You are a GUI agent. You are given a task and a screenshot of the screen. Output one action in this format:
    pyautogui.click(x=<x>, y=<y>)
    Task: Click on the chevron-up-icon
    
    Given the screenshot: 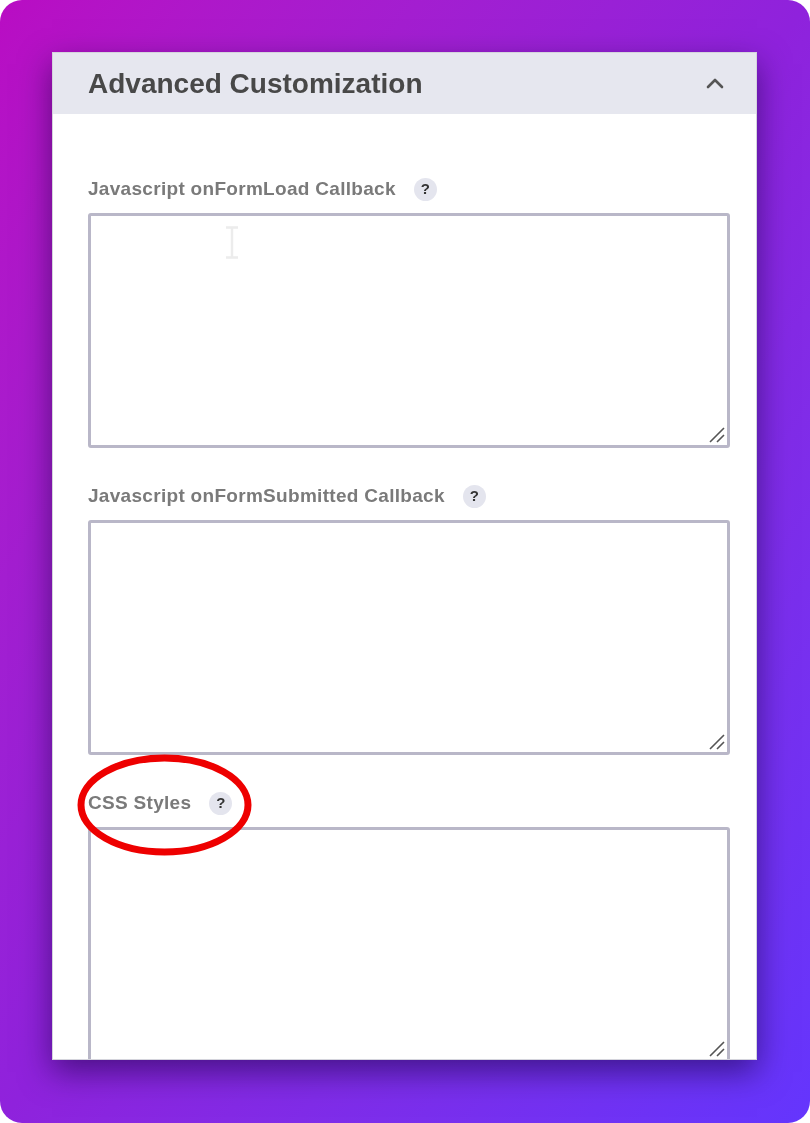 What is the action you would take?
    pyautogui.click(x=715, y=83)
    